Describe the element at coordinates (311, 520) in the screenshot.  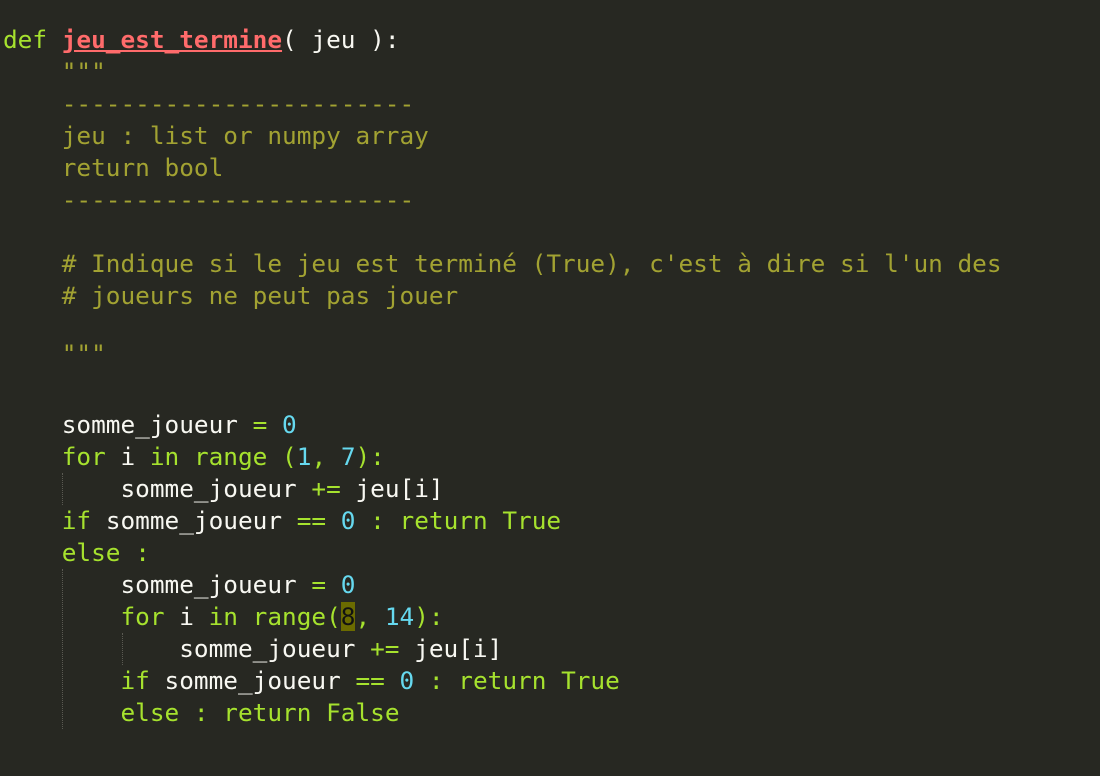
I see `code-line-16: if somme_joueur == 0 : return True` at that location.